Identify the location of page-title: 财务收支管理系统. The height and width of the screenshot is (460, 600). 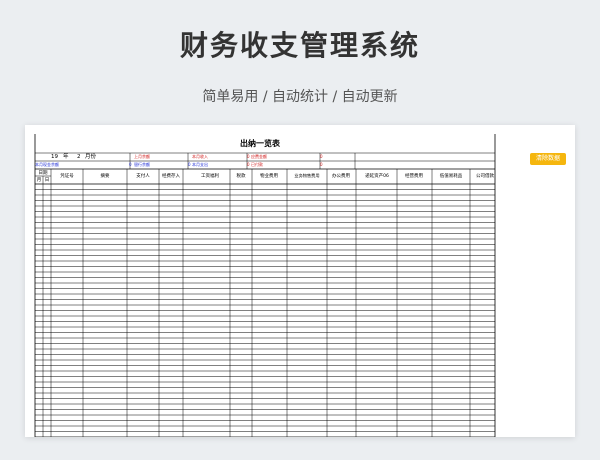
(299, 45).